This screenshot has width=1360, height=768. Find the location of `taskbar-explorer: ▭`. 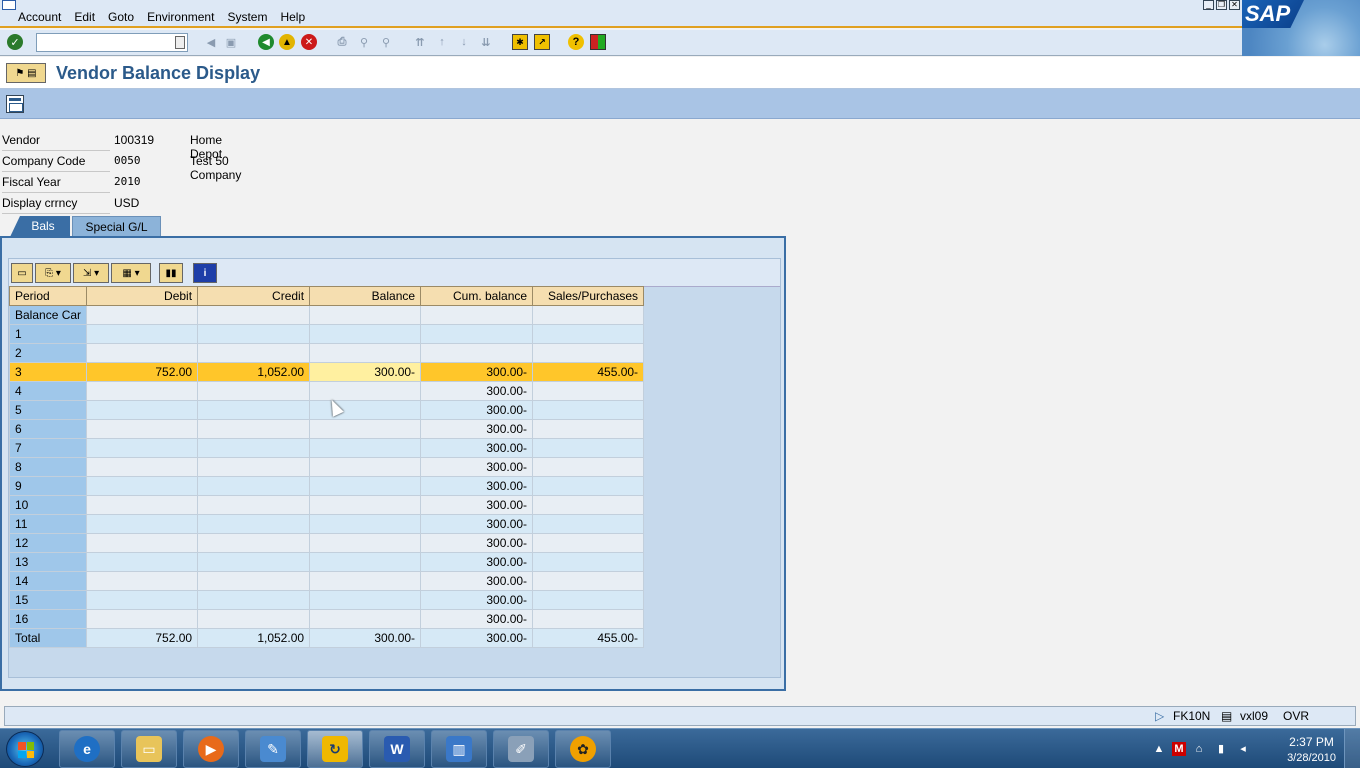

taskbar-explorer: ▭ is located at coordinates (149, 749).